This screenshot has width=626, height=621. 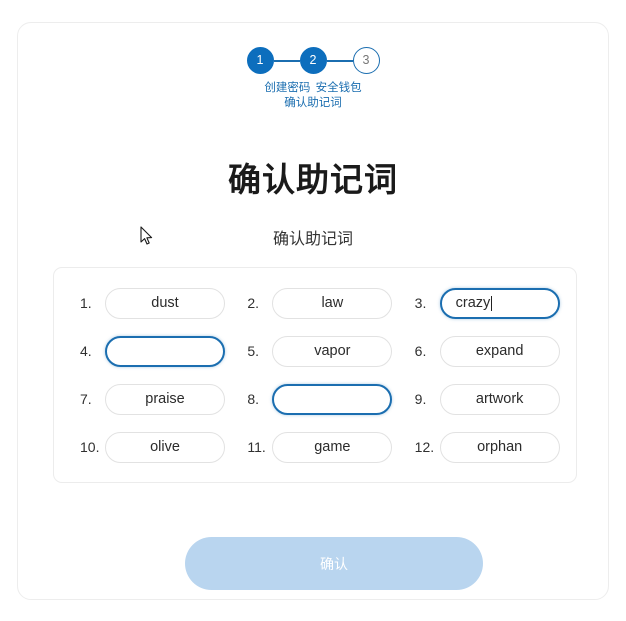 I want to click on mnemonic-index: 11., so click(x=256, y=447).